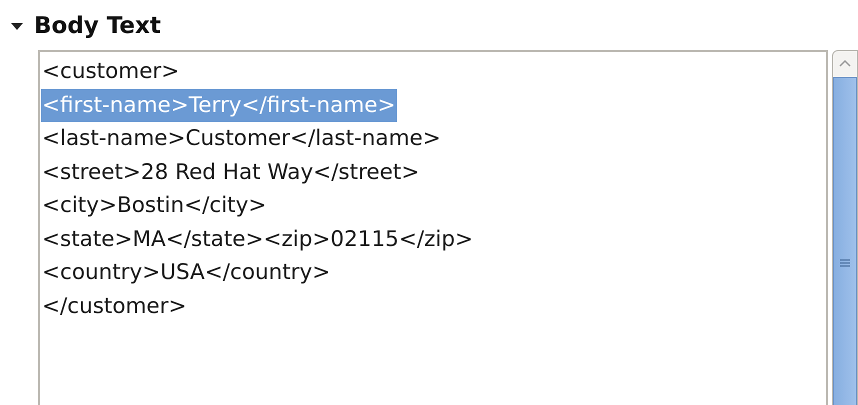 The height and width of the screenshot is (405, 858). Describe the element at coordinates (97, 26) in the screenshot. I see `section-title: Body Text` at that location.